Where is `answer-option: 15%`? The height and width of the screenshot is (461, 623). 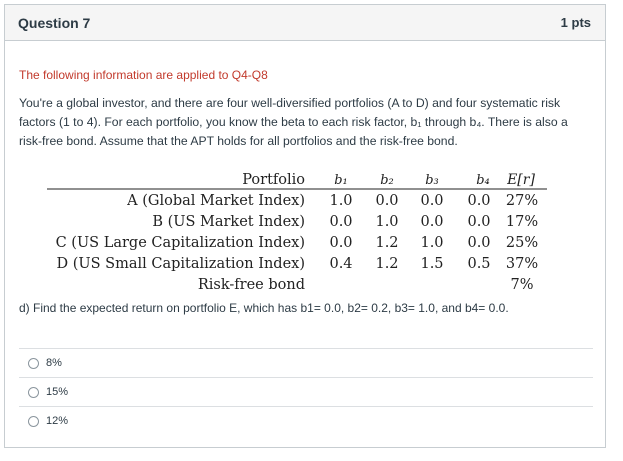
answer-option: 15% is located at coordinates (306, 391).